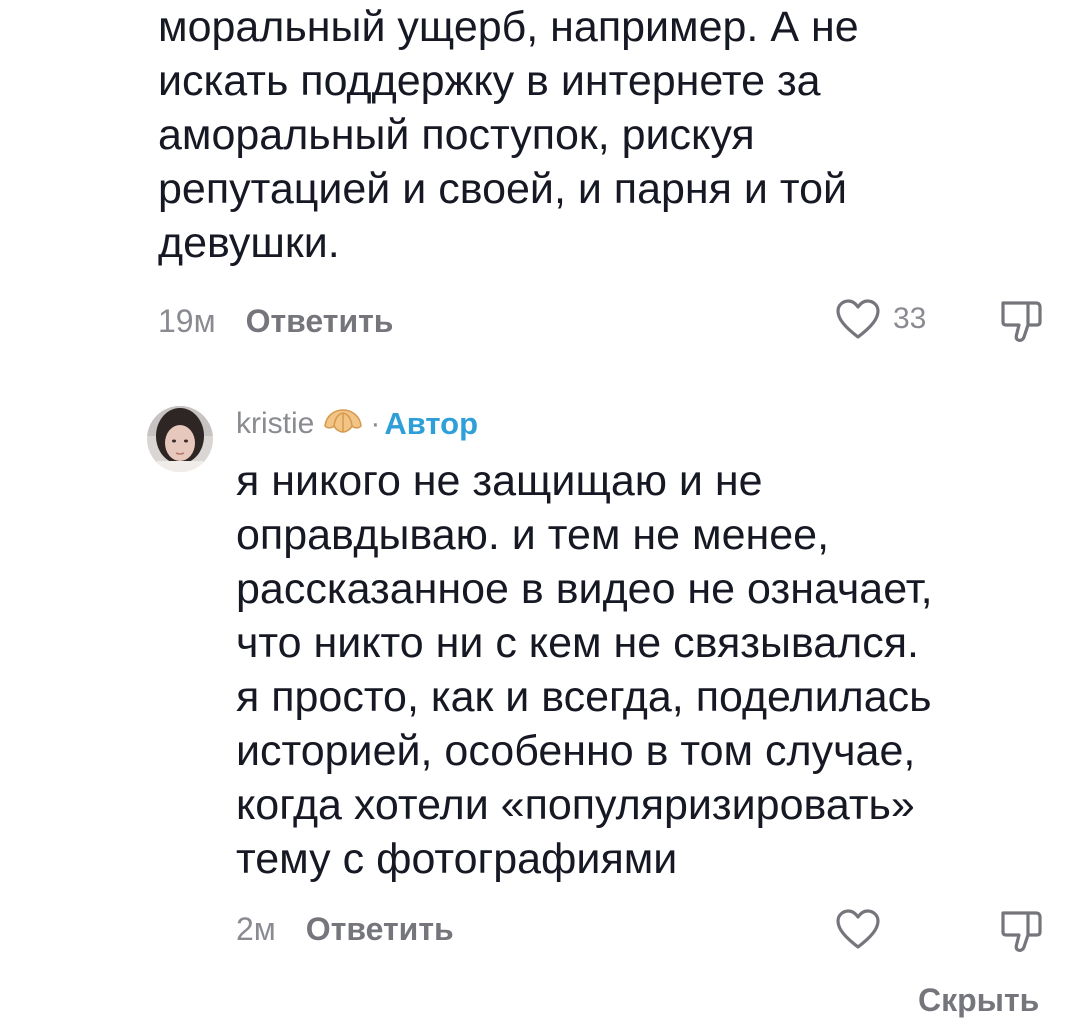  I want to click on avatar-photo-icon, so click(180, 439).